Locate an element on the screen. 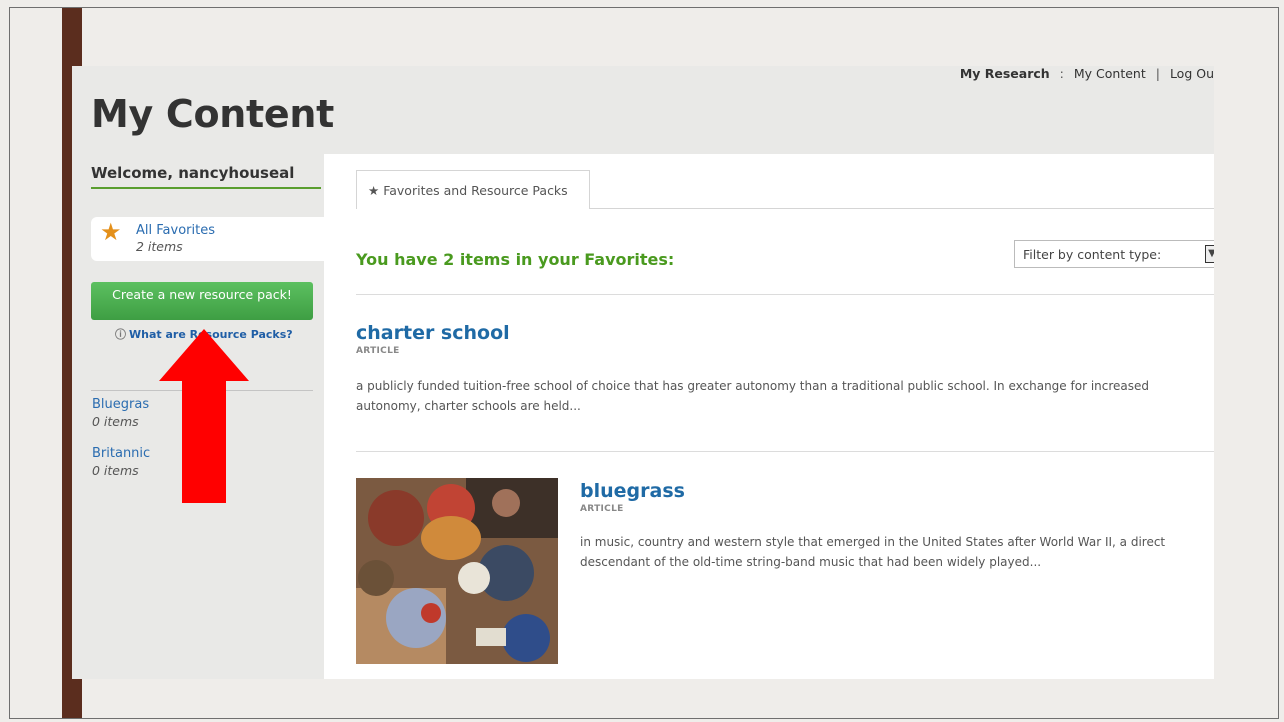 This screenshot has height=722, width=1284. favorites-count: 2 items is located at coordinates (159, 246).